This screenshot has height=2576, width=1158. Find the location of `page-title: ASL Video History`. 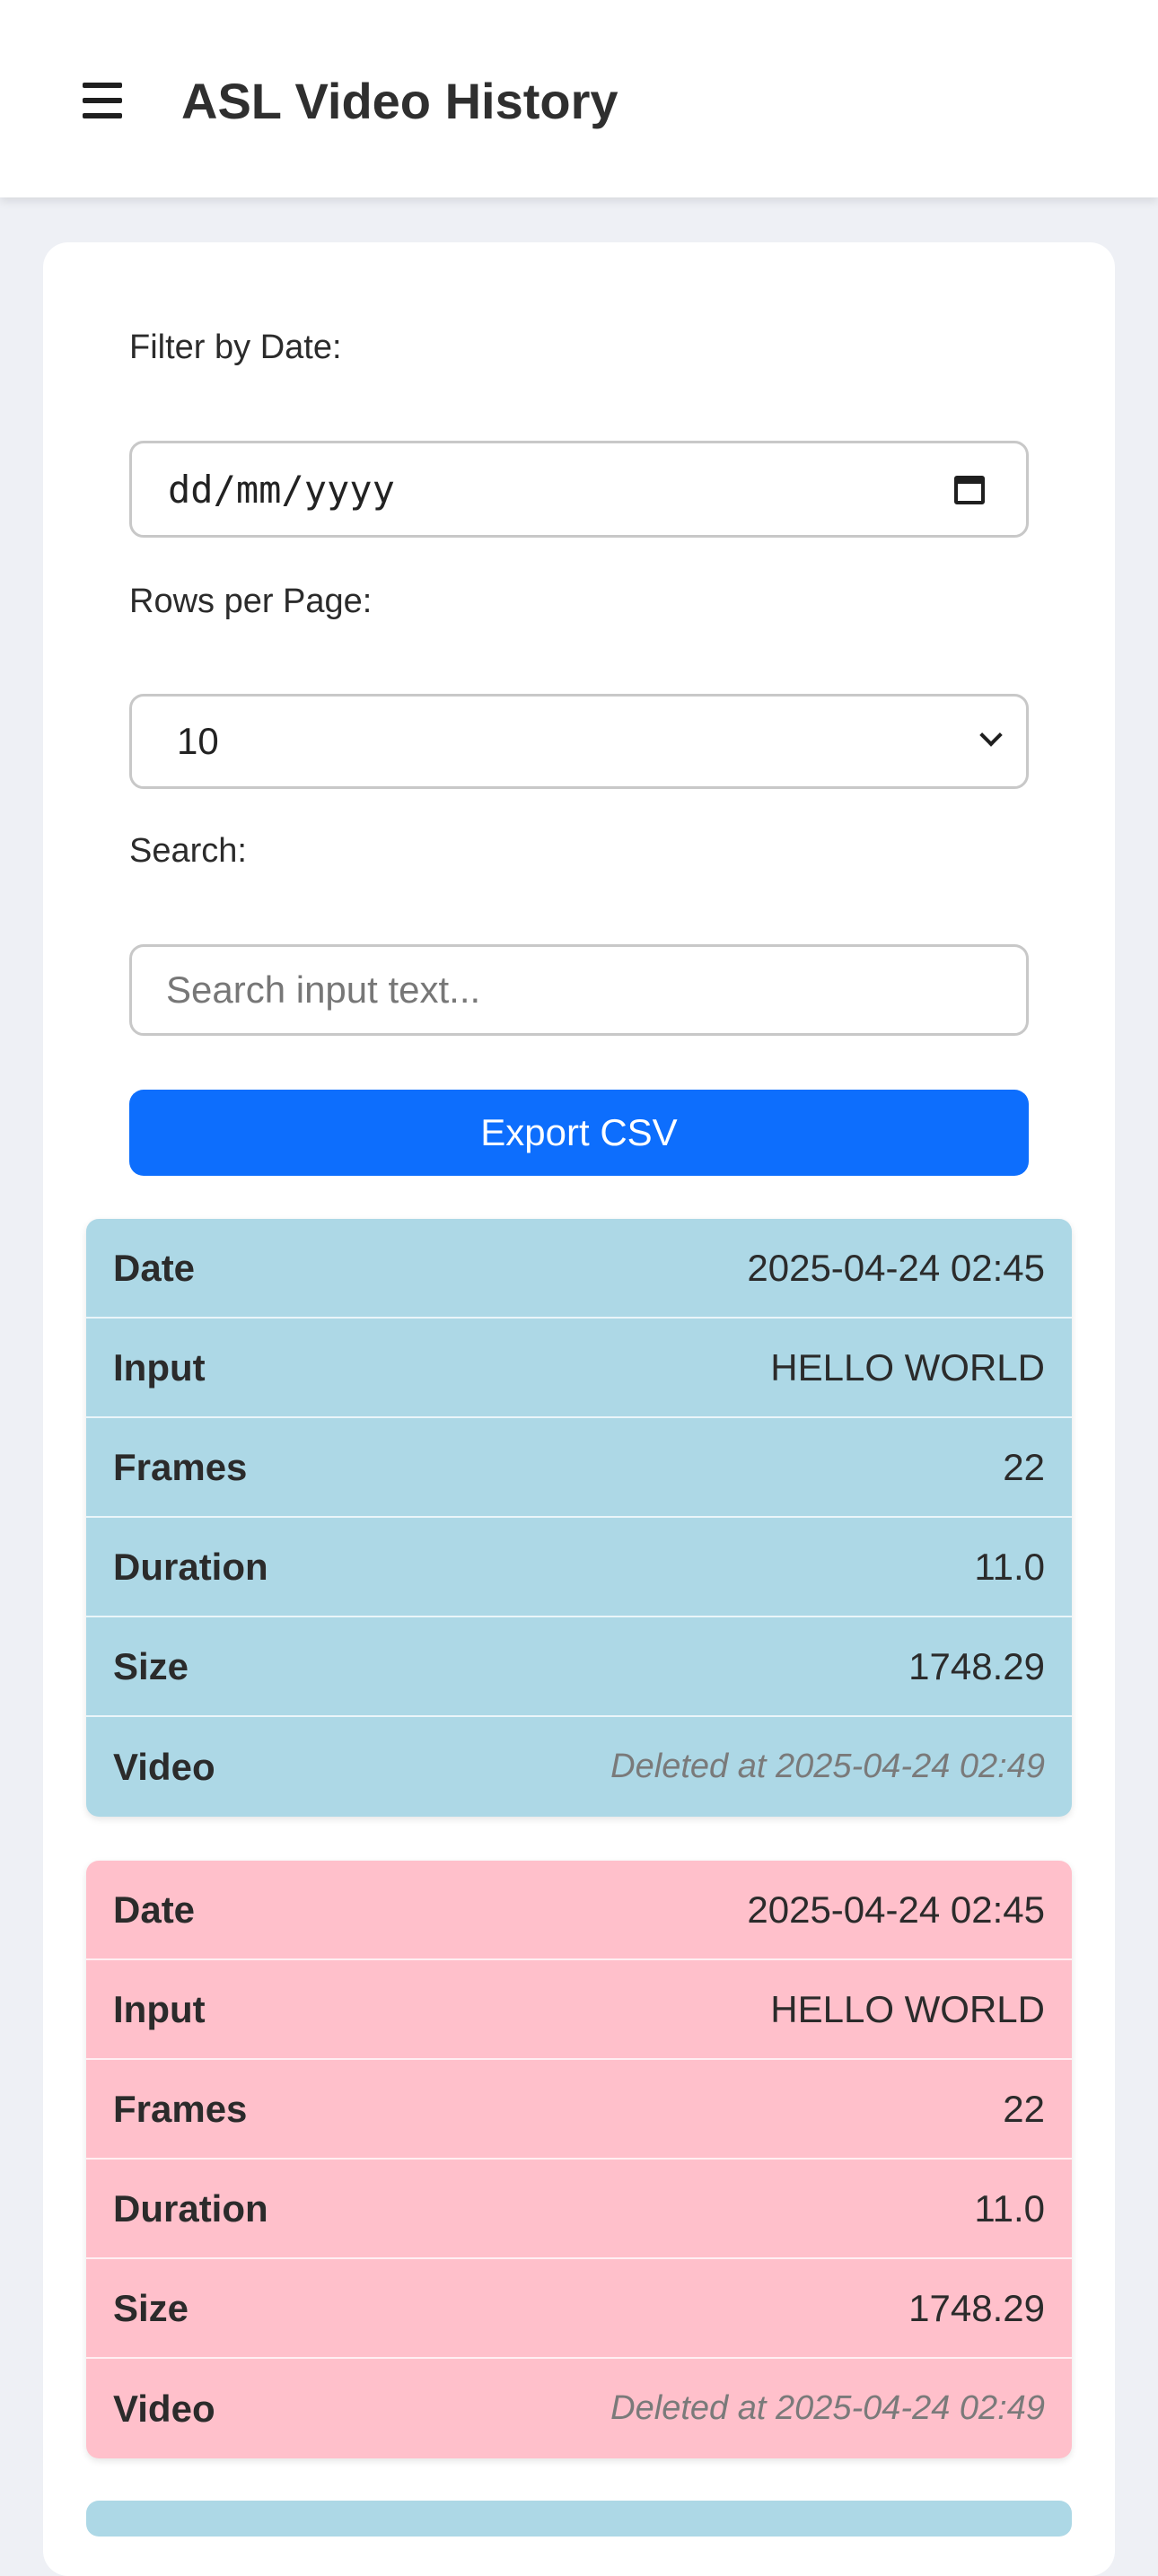

page-title: ASL Video History is located at coordinates (399, 101).